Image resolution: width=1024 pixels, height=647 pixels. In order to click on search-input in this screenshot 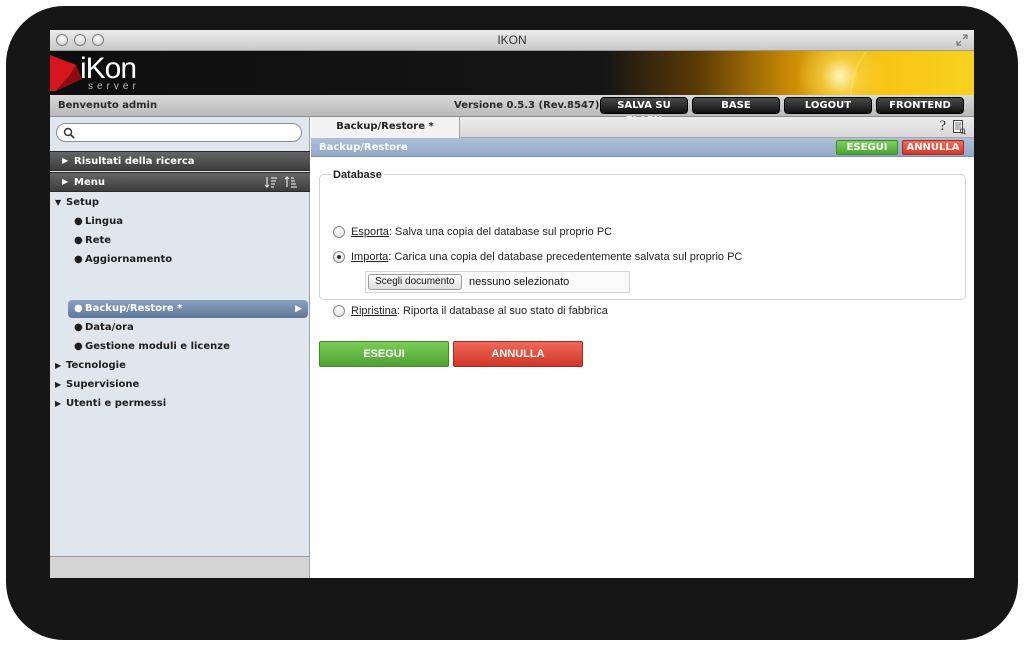, I will do `click(187, 132)`.